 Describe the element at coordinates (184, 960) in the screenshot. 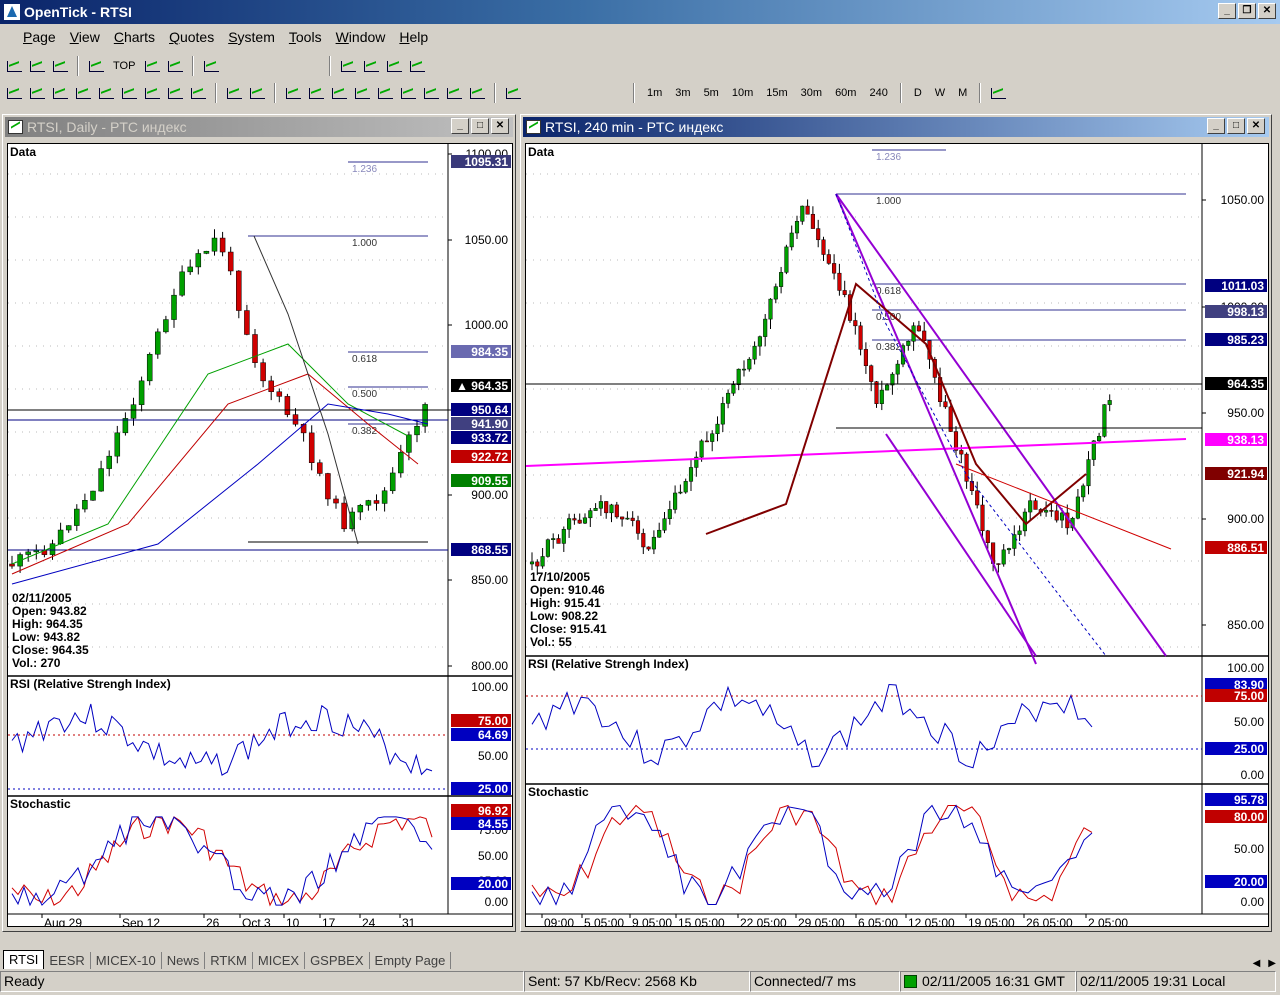

I see `tab-news: News` at that location.